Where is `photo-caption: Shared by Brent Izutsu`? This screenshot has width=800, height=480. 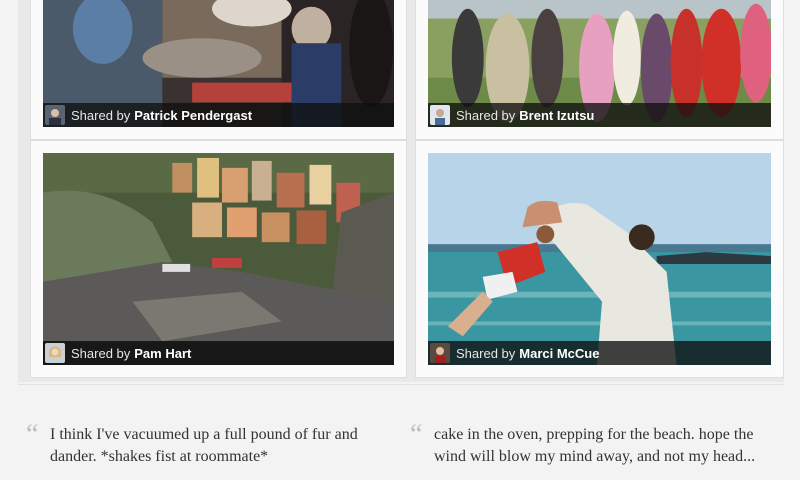
photo-caption: Shared by Brent Izutsu is located at coordinates (599, 115).